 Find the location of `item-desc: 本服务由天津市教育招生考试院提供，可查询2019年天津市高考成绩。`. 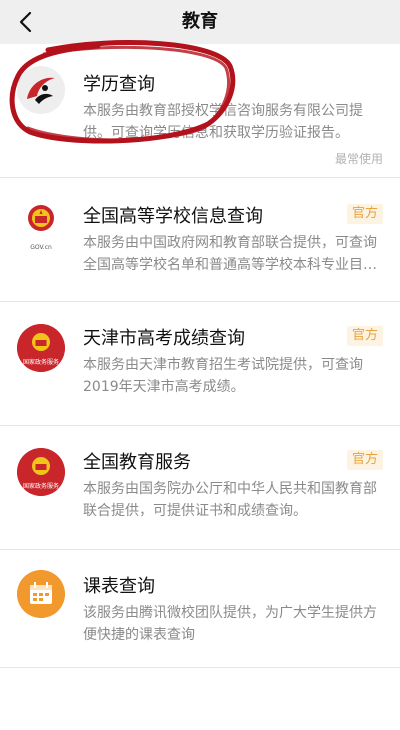

item-desc: 本服务由天津市教育招生考试院提供，可查询2019年天津市高考成绩。 is located at coordinates (223, 376).